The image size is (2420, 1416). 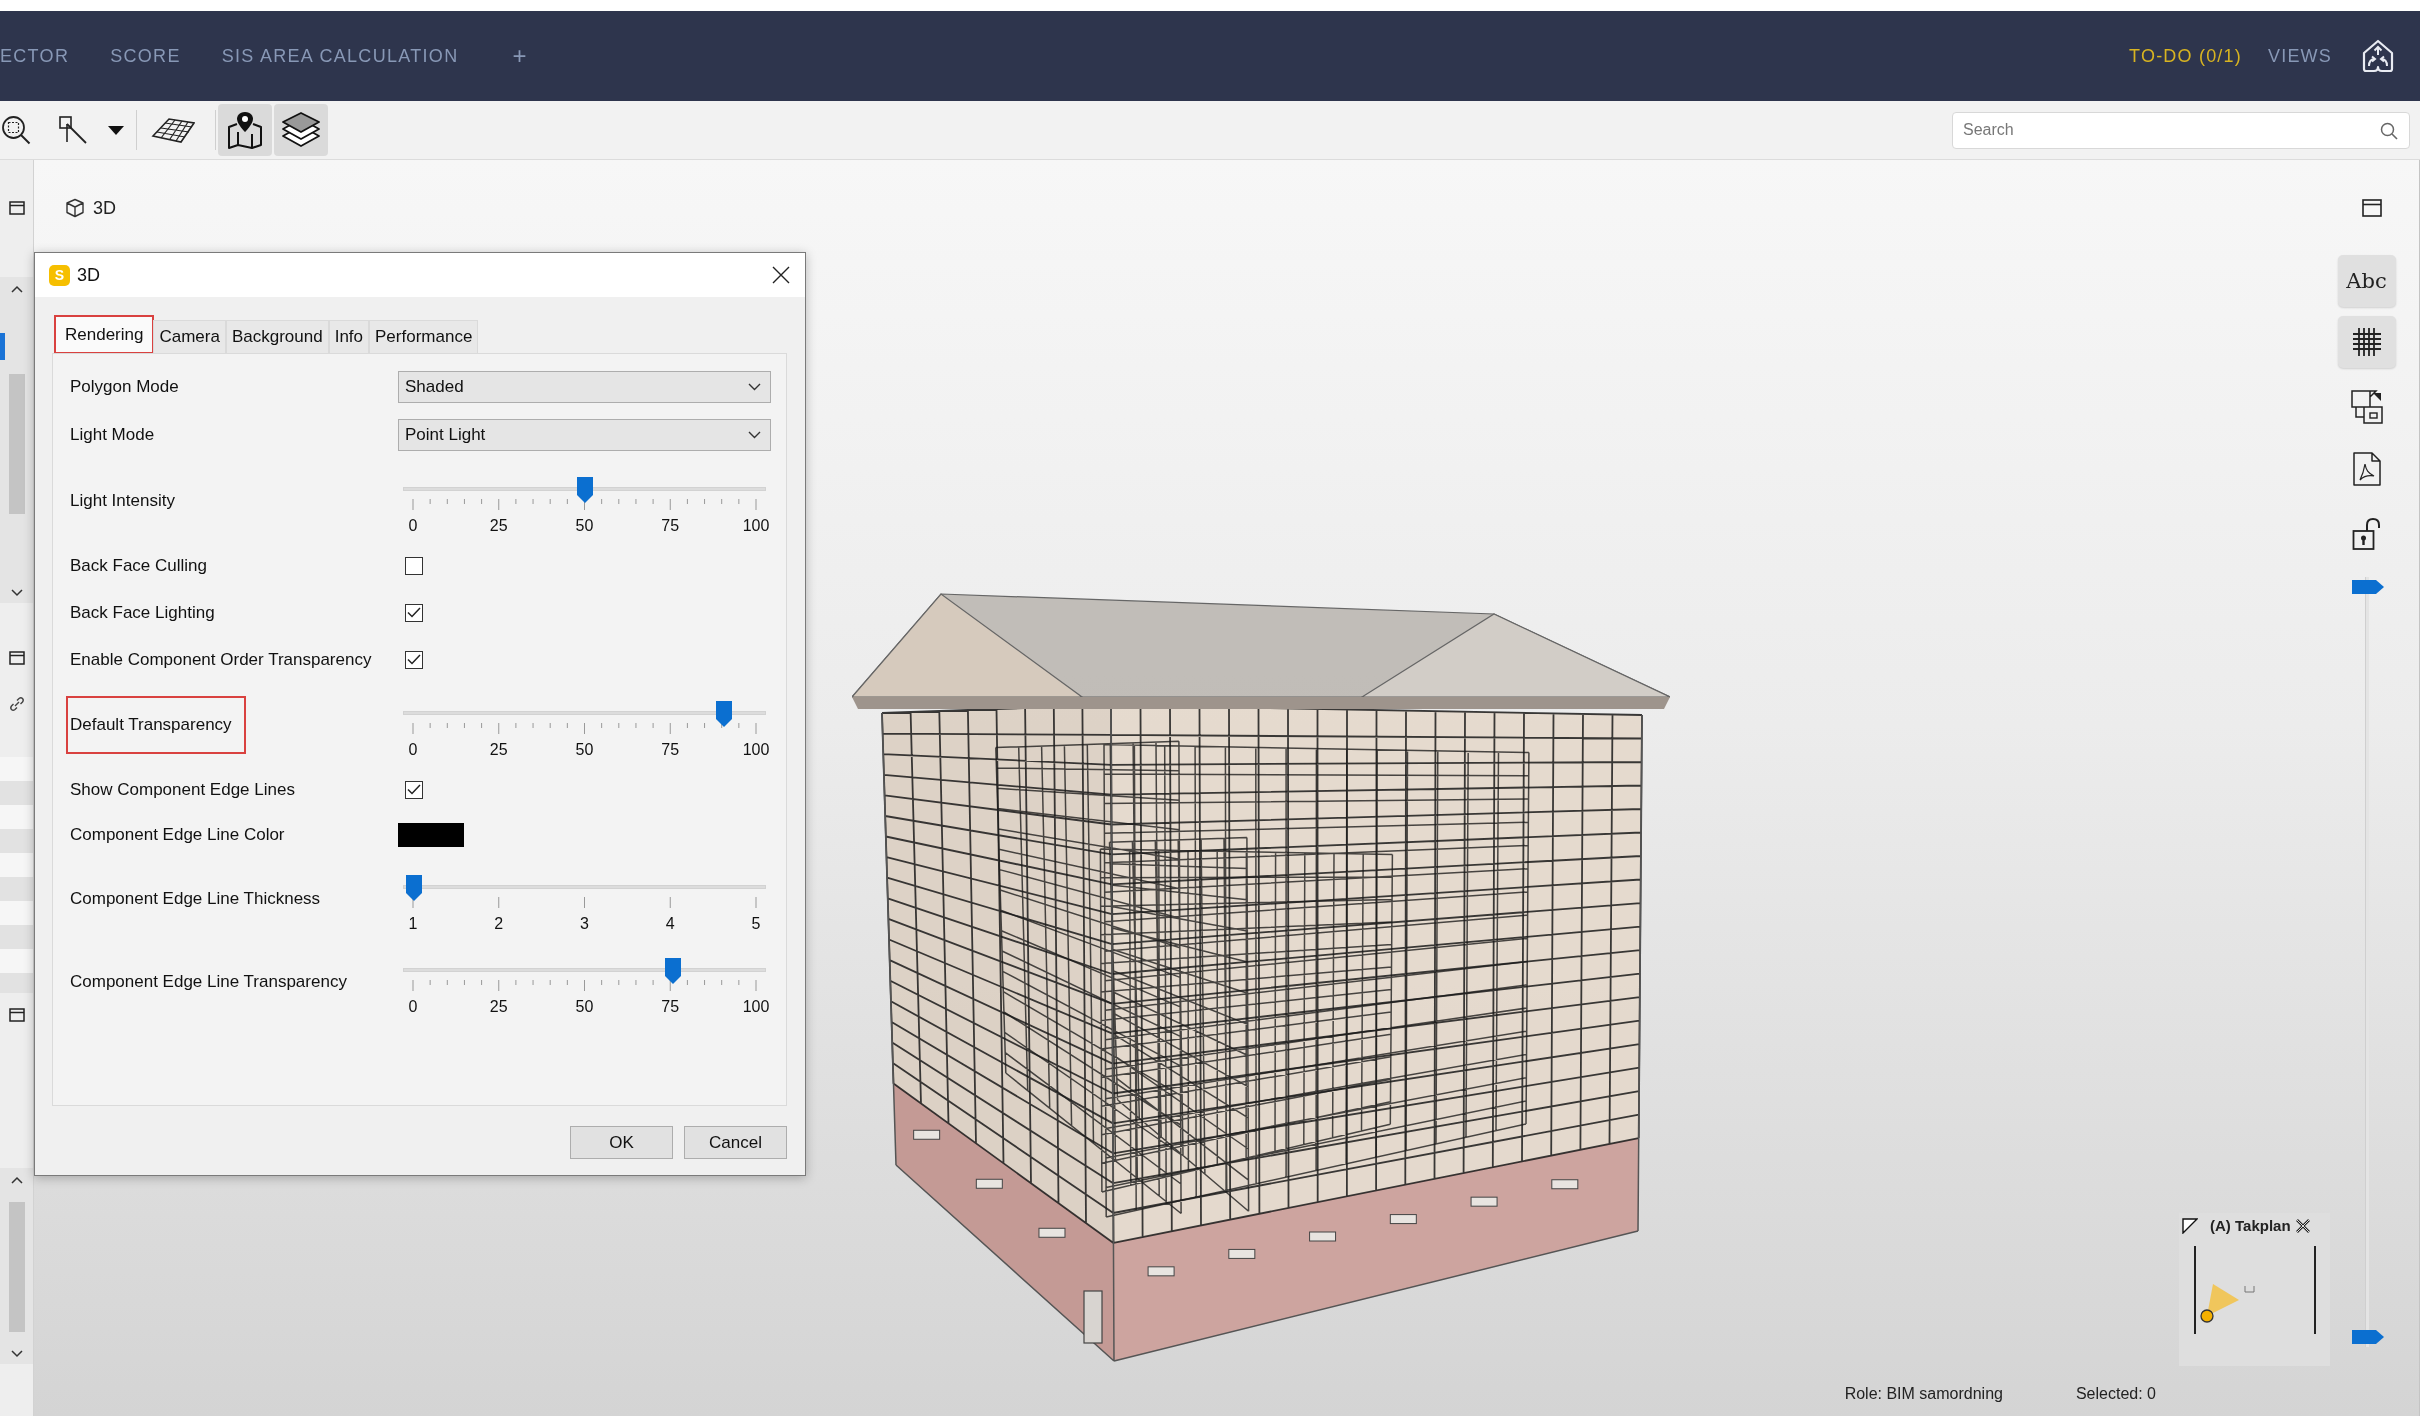 What do you see at coordinates (2250, 1225) in the screenshot?
I see `minimap-title: (A) Takplan` at bounding box center [2250, 1225].